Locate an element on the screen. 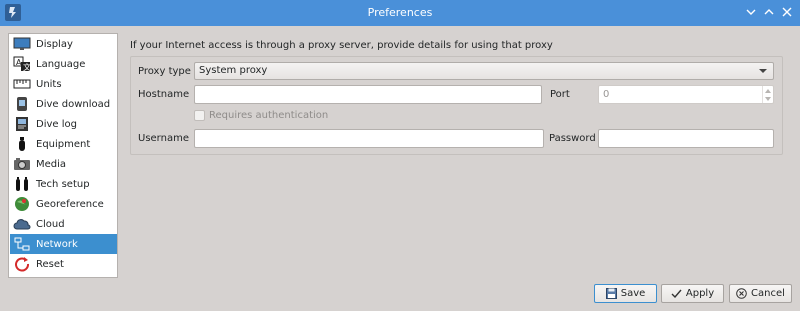  username-label: Username is located at coordinates (163, 138).